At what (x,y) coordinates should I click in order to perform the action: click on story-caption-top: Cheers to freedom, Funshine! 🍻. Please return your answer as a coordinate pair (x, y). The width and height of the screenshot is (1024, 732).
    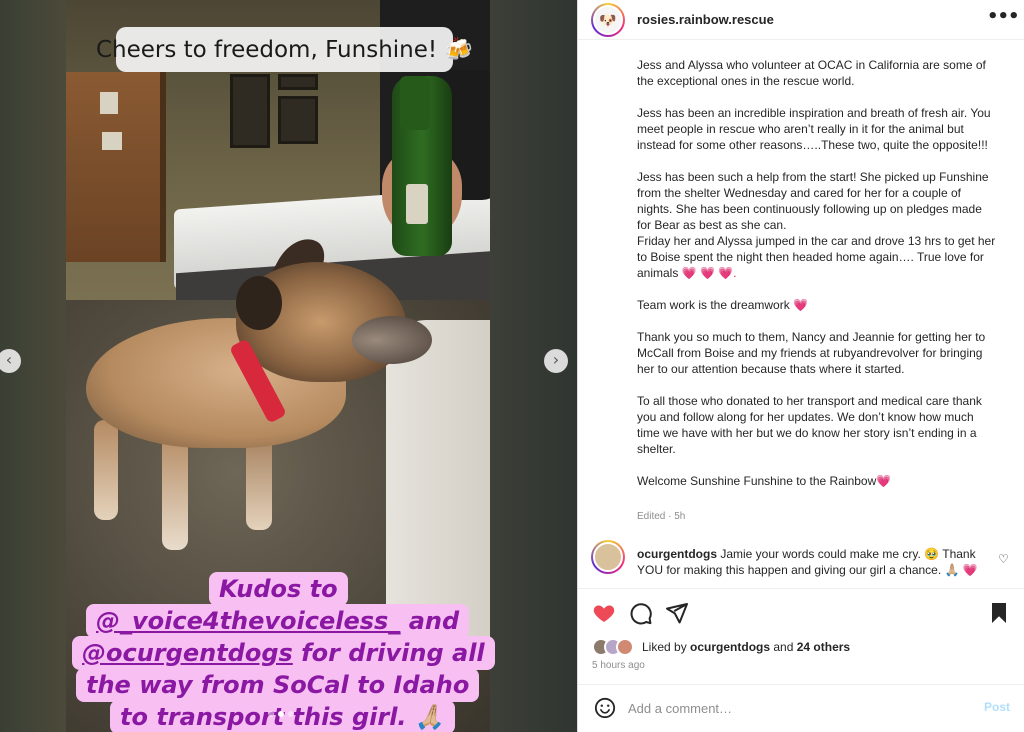
    Looking at the image, I should click on (284, 49).